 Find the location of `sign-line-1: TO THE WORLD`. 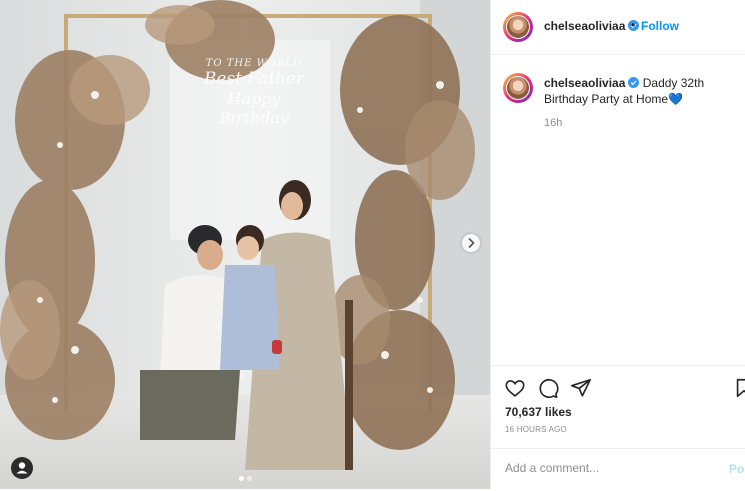

sign-line-1: TO THE WORLD is located at coordinates (254, 63).